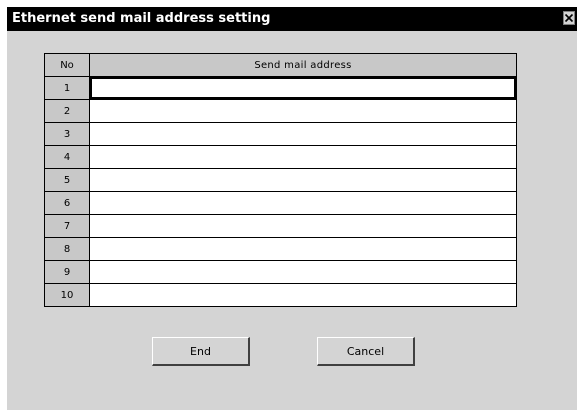 The image size is (577, 410). What do you see at coordinates (67, 203) in the screenshot?
I see `row-number: 6` at bounding box center [67, 203].